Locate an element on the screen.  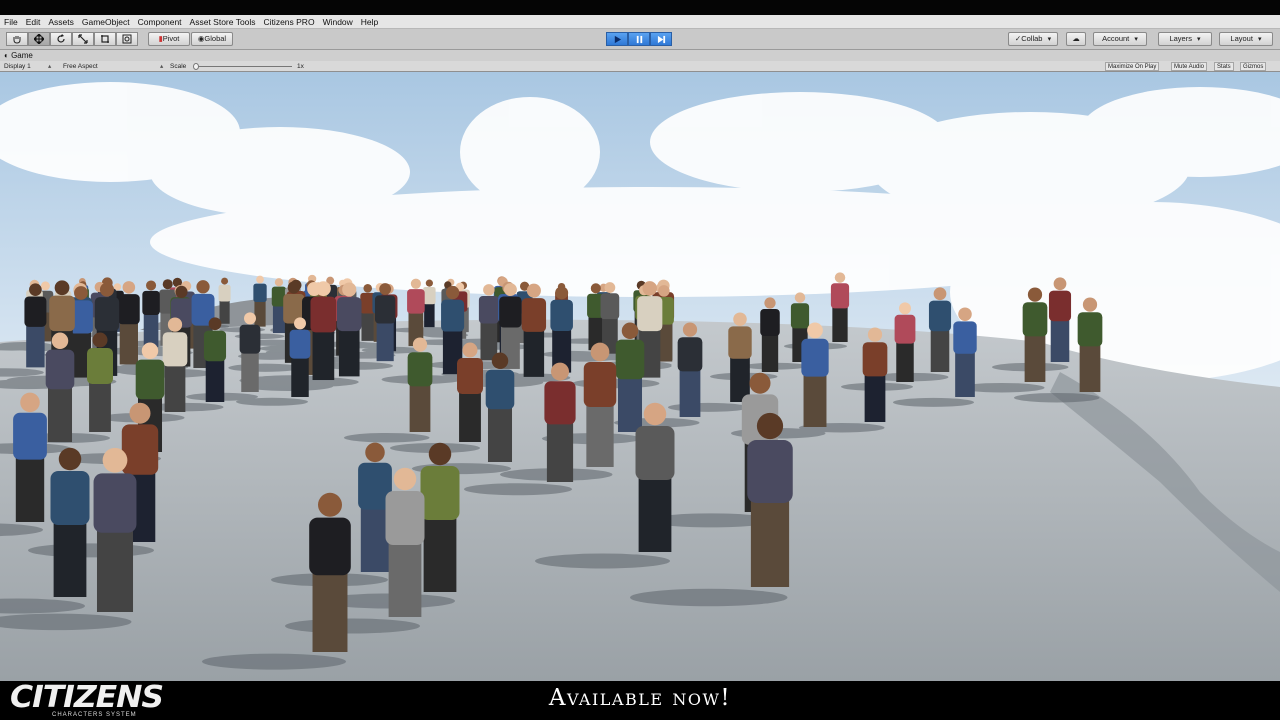
menu-citizens-pro: Citizens PRO is located at coordinates (289, 22).